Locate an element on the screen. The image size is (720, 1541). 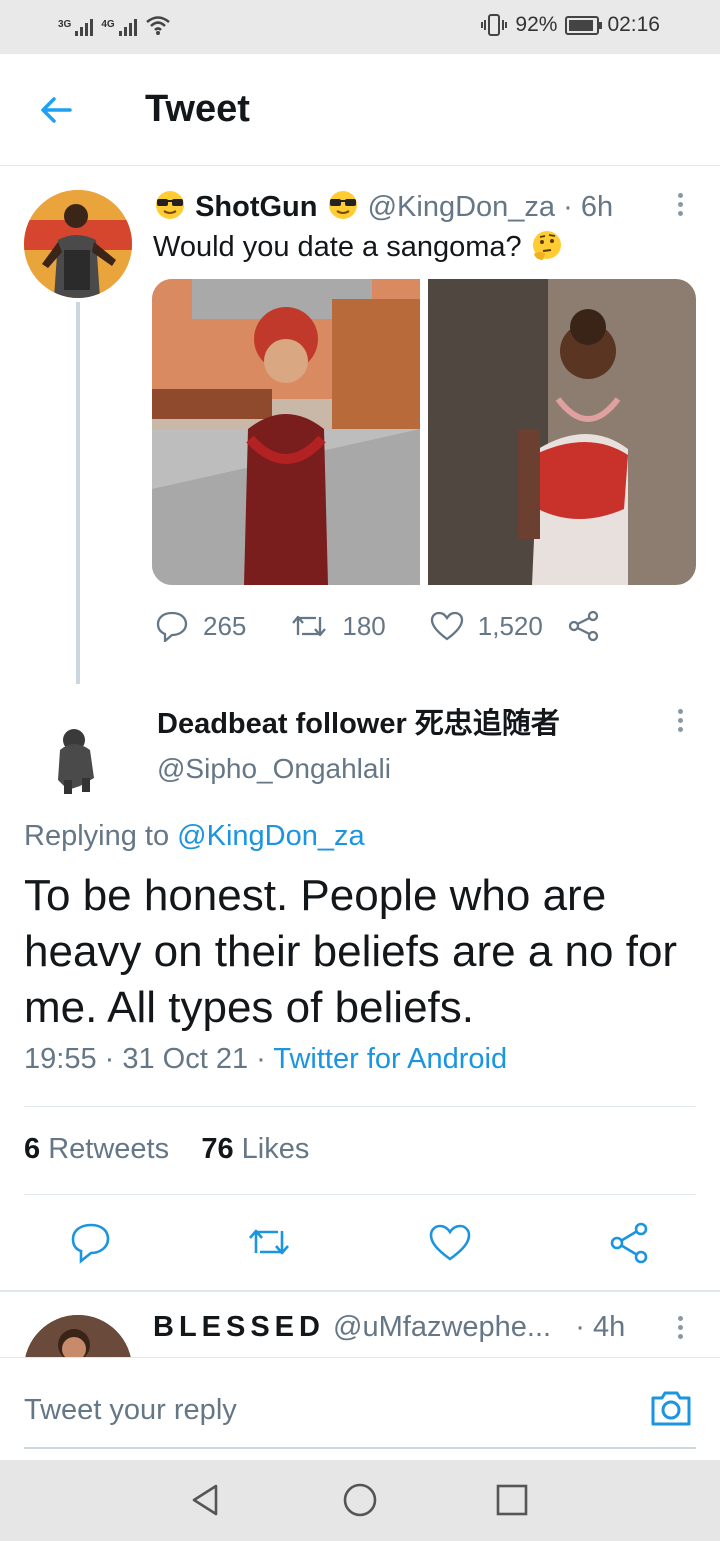
vibrate-icon is located at coordinates (494, 25).